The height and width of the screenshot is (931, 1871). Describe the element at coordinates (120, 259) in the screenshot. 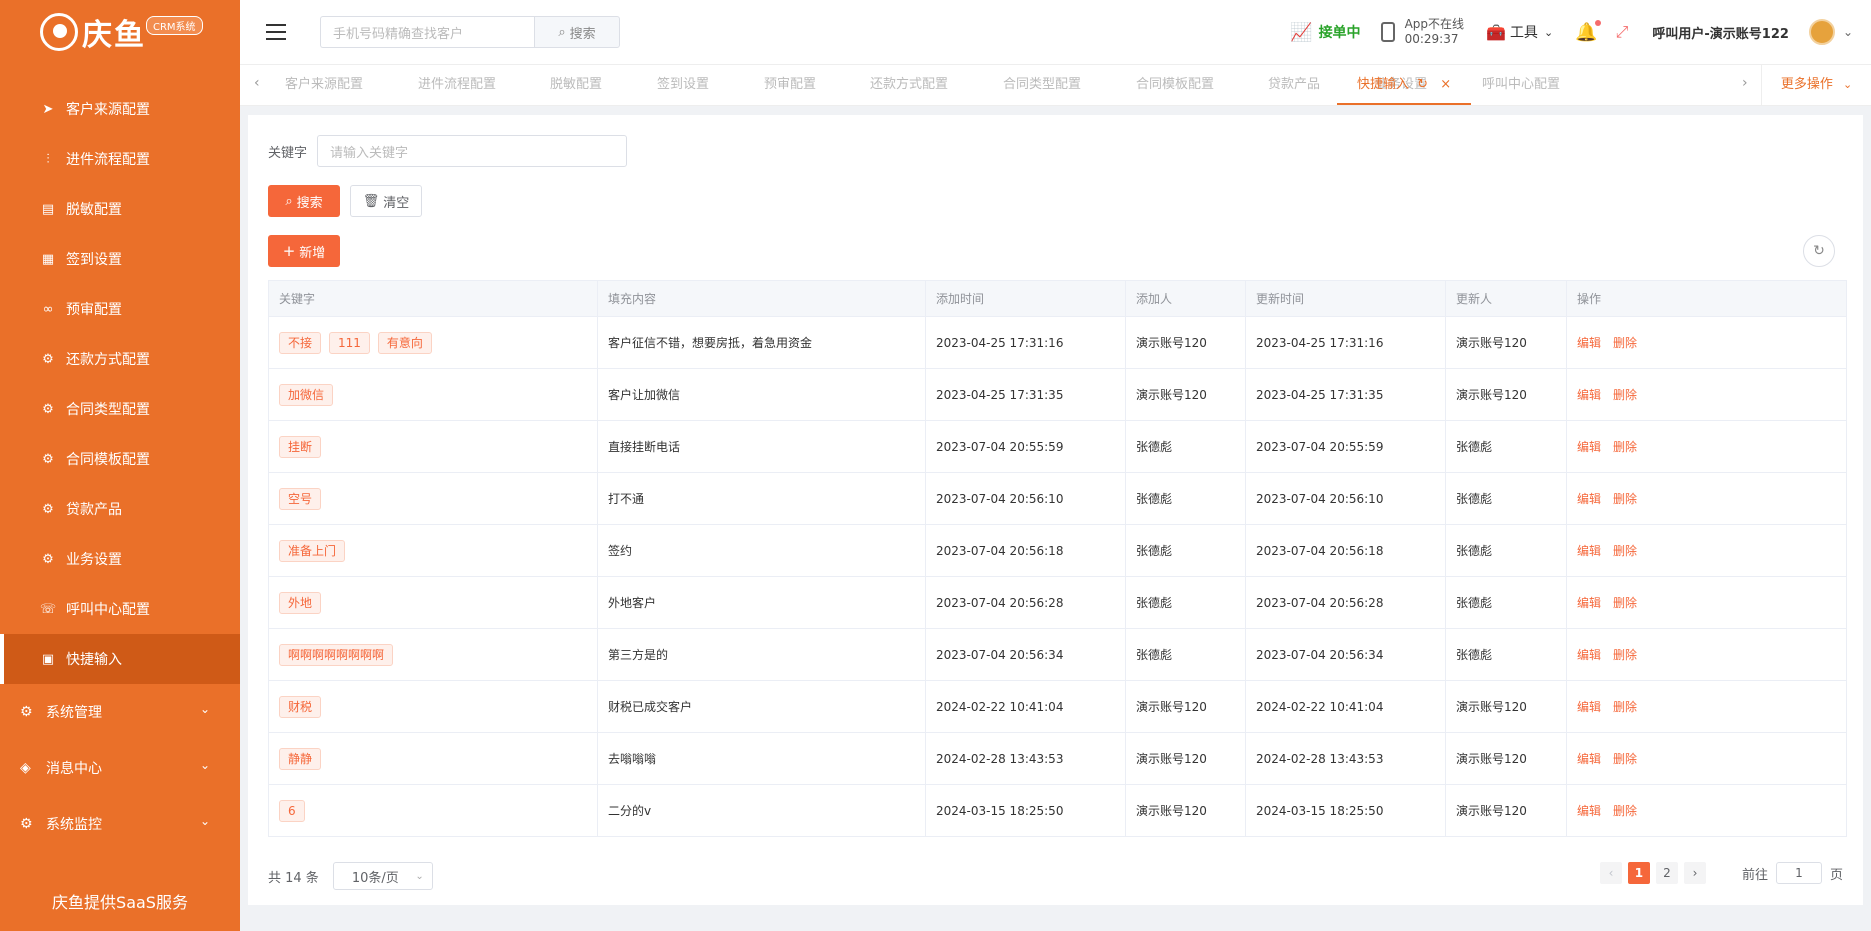

I see `sidebar-item-3: ▦ 签到设置` at that location.